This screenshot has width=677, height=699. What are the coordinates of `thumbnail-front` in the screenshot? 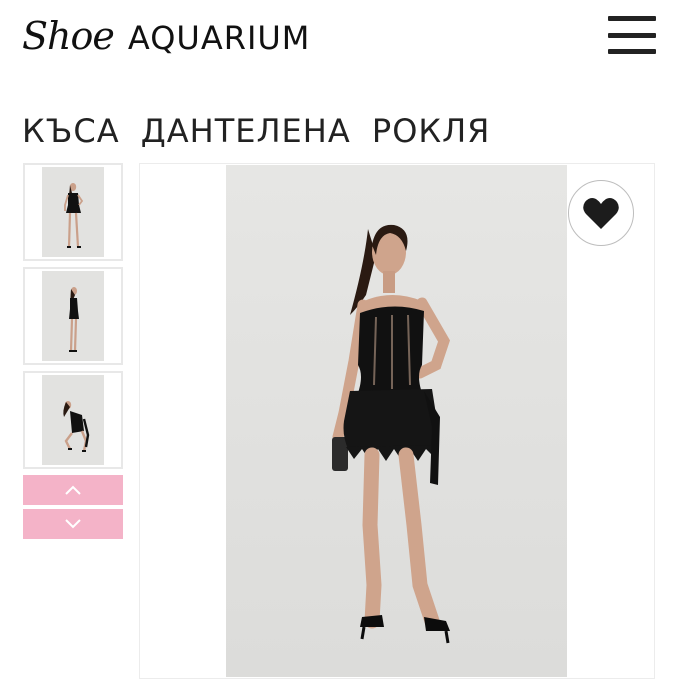 It's located at (73, 212).